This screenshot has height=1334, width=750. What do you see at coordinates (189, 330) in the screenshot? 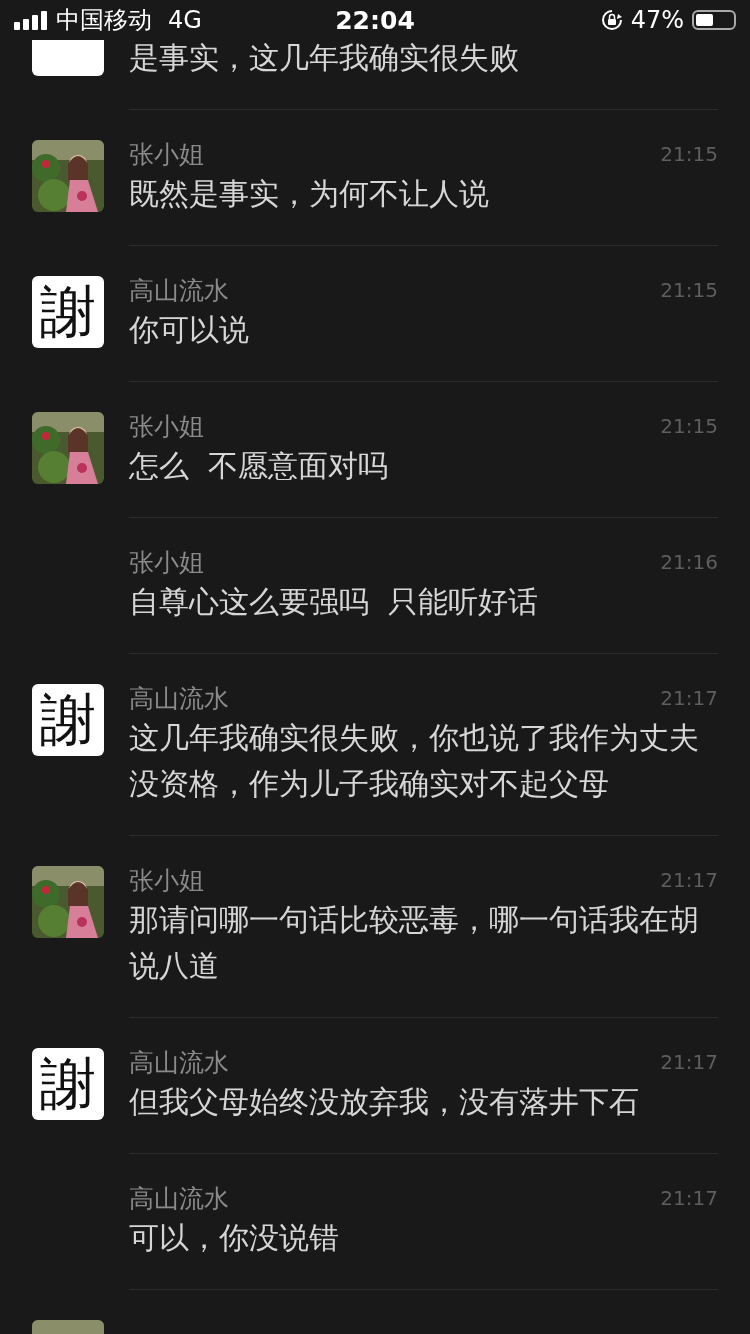
I see `message-text: 你可以说` at bounding box center [189, 330].